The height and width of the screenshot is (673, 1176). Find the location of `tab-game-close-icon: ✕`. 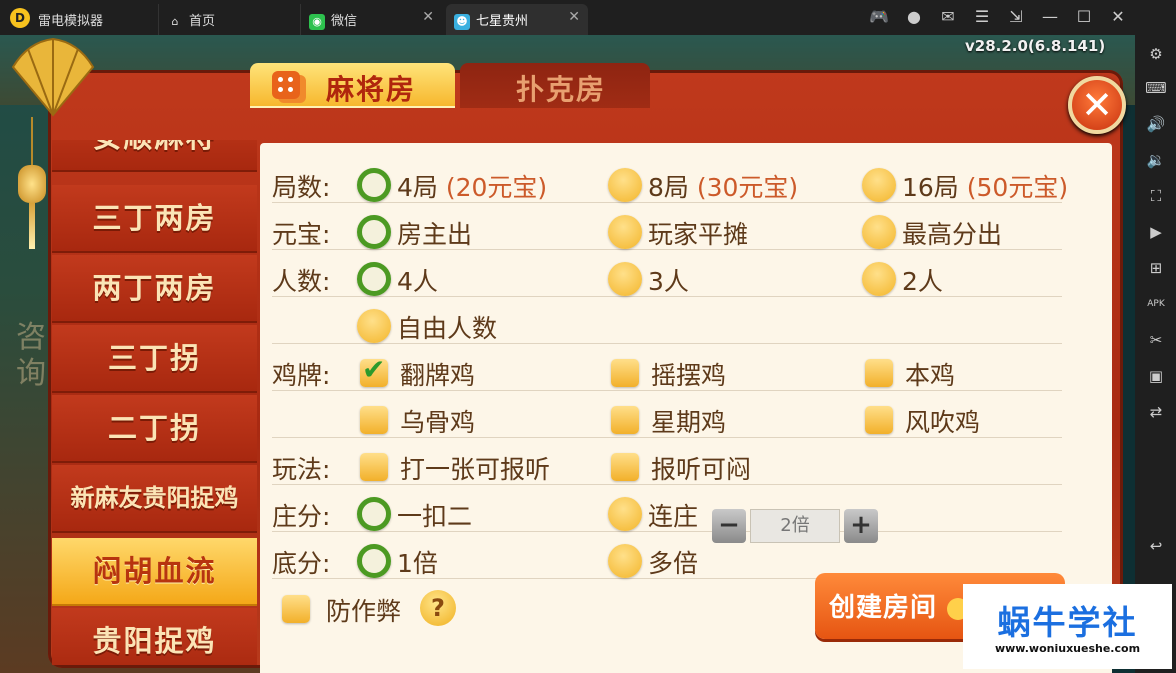

tab-game-close-icon: ✕ is located at coordinates (574, 17).